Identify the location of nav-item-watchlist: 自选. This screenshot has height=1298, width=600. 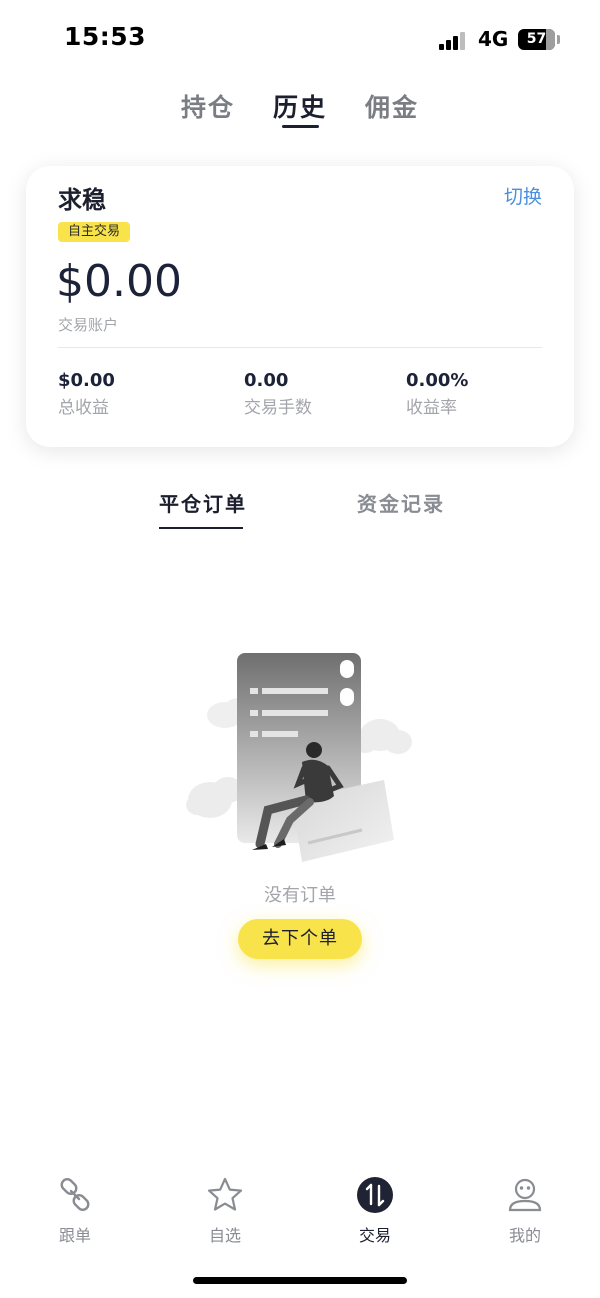
(225, 1207).